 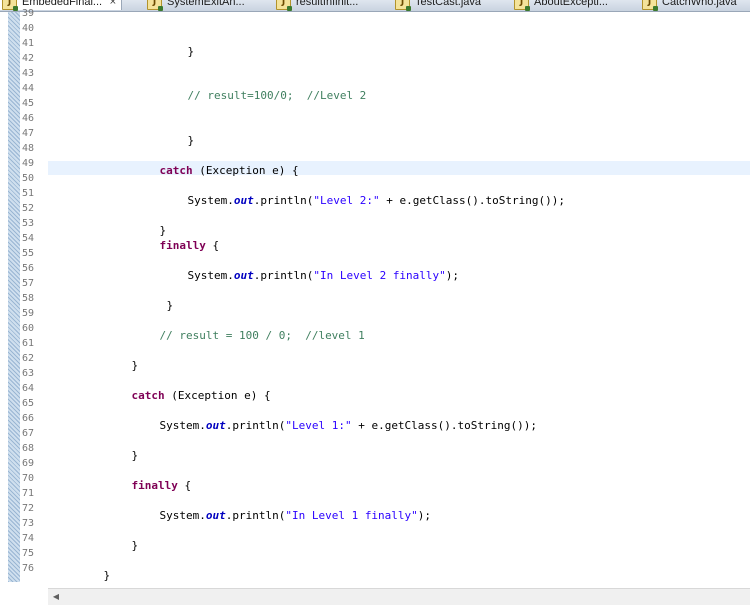 What do you see at coordinates (28, 133) in the screenshot?
I see `line-number: 47` at bounding box center [28, 133].